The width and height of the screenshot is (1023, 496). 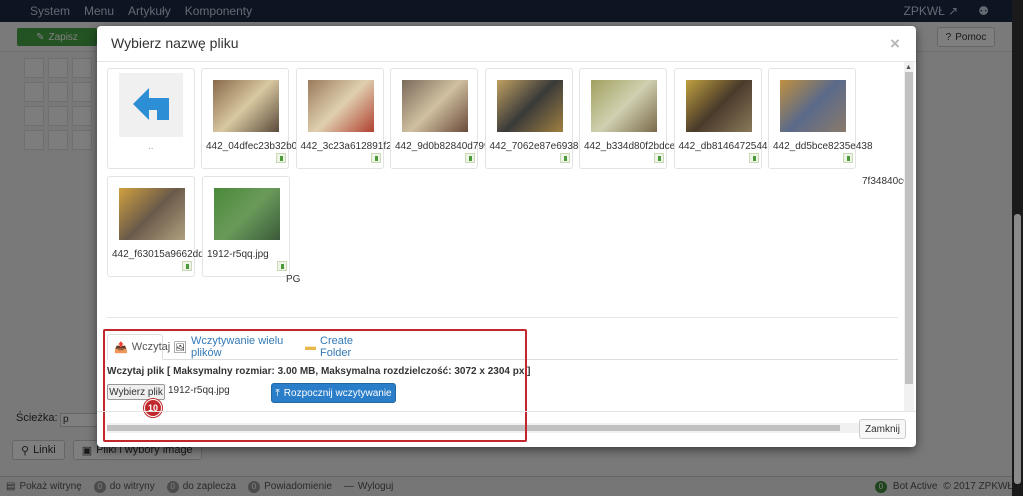 What do you see at coordinates (151, 146) in the screenshot?
I see `folder-up-label: ..` at bounding box center [151, 146].